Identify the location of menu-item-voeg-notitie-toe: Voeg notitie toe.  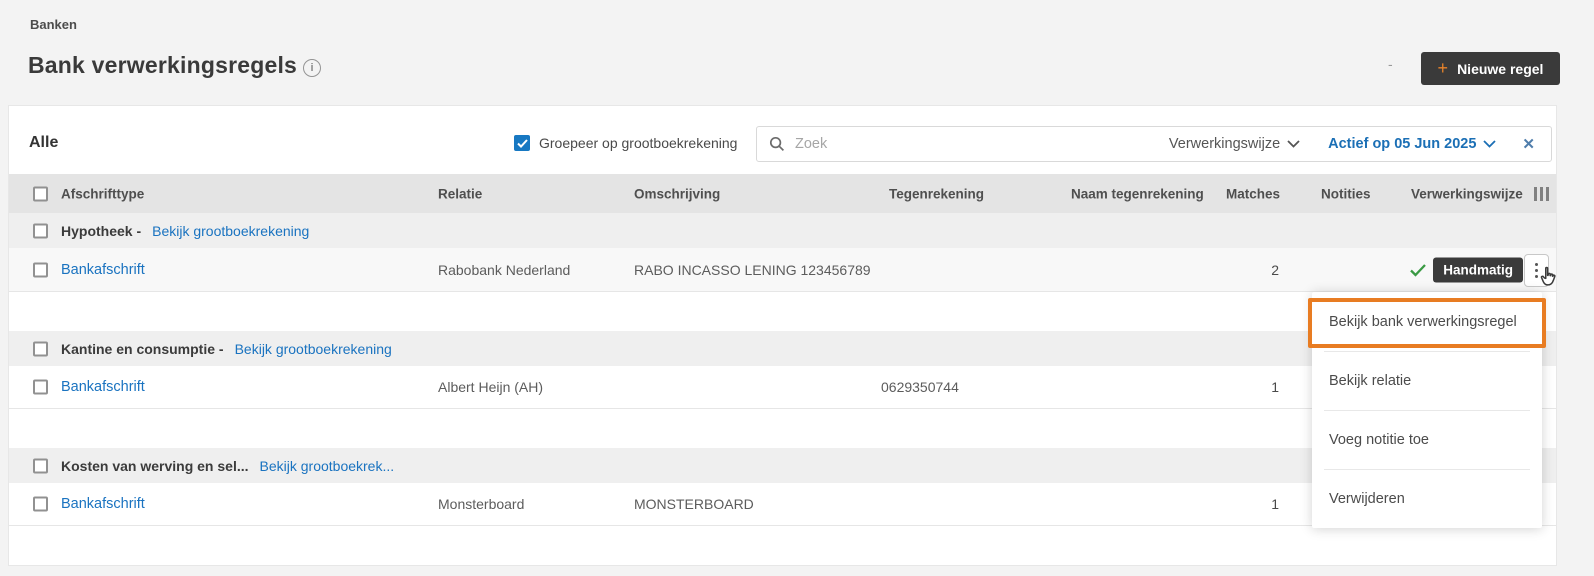
(1427, 439).